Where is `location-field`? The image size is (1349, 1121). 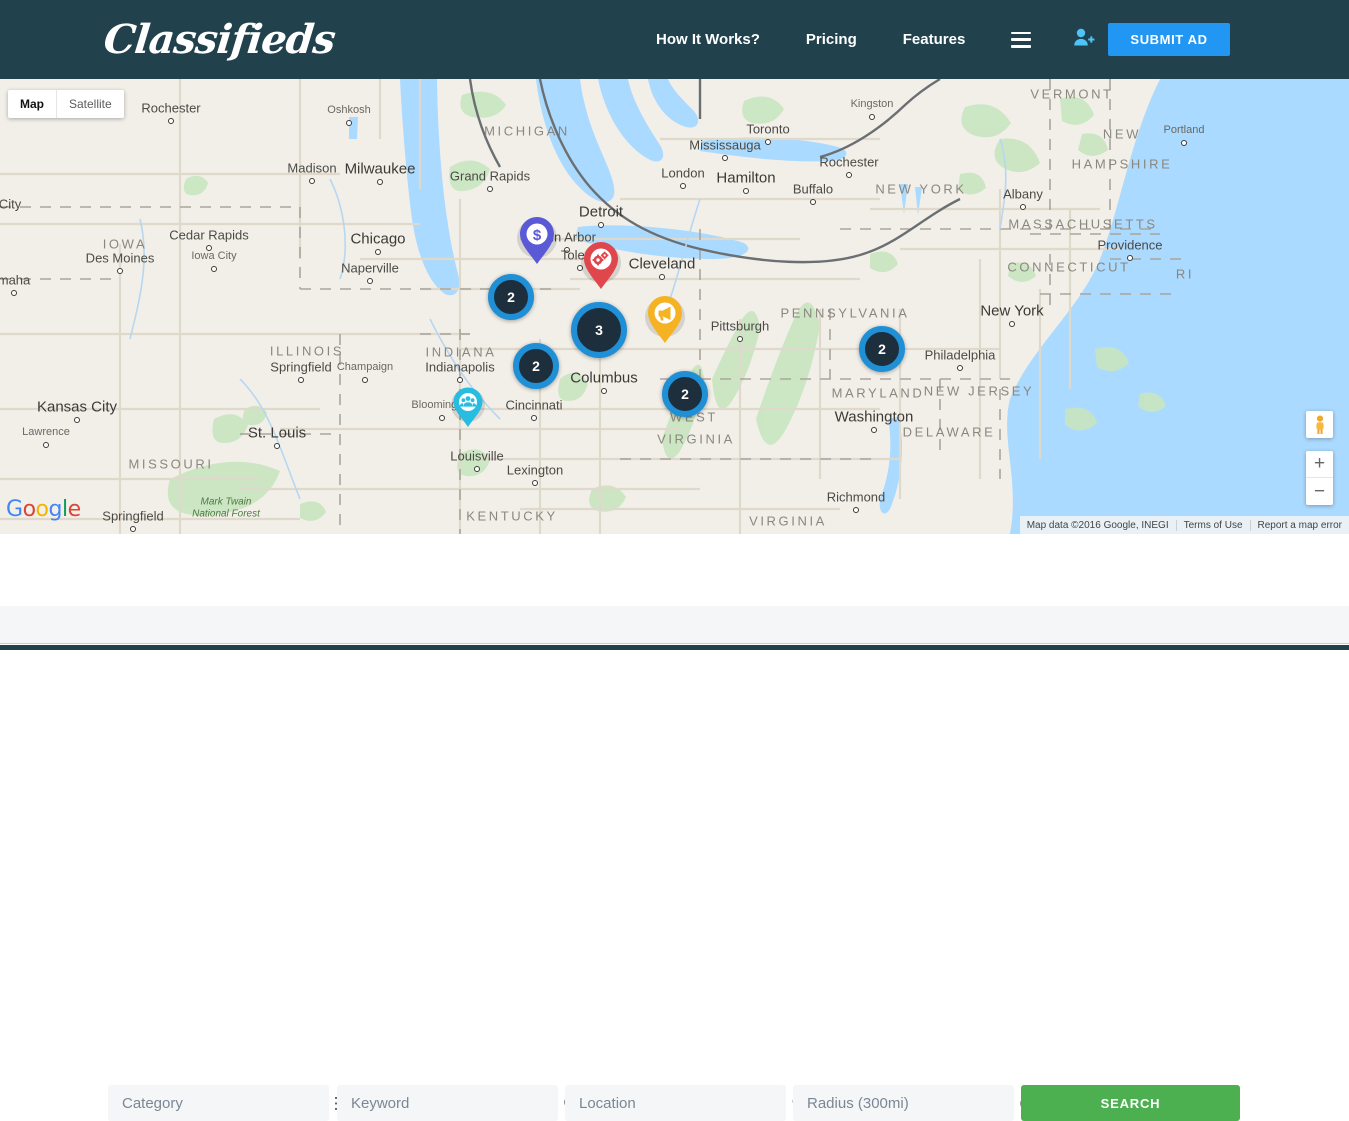 location-field is located at coordinates (684, 1103).